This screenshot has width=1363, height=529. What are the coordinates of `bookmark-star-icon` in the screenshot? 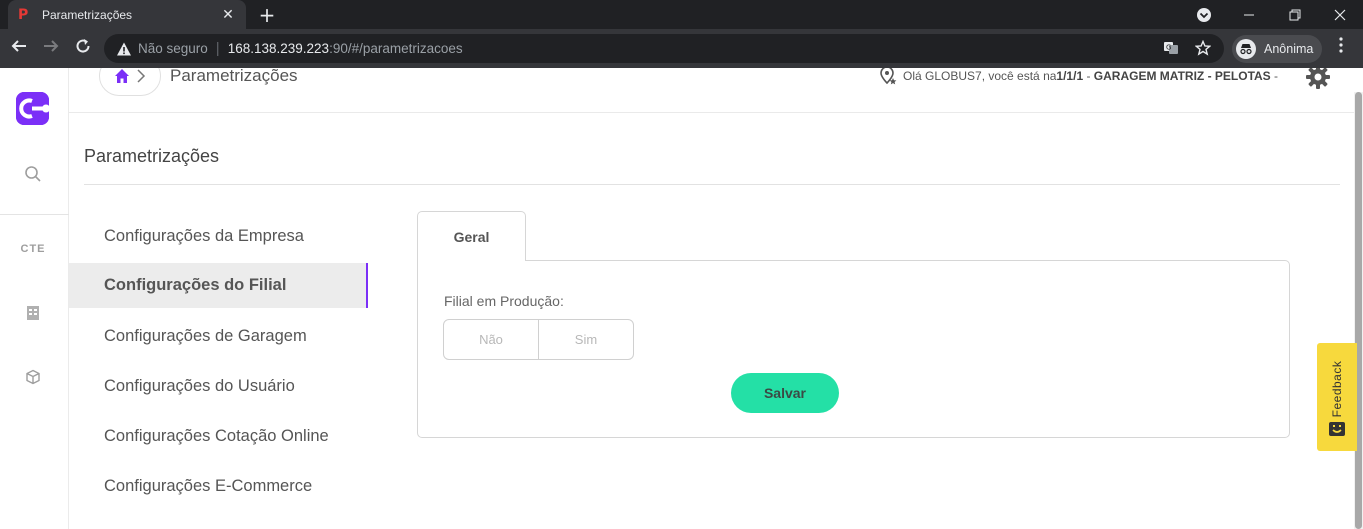 It's located at (1203, 48).